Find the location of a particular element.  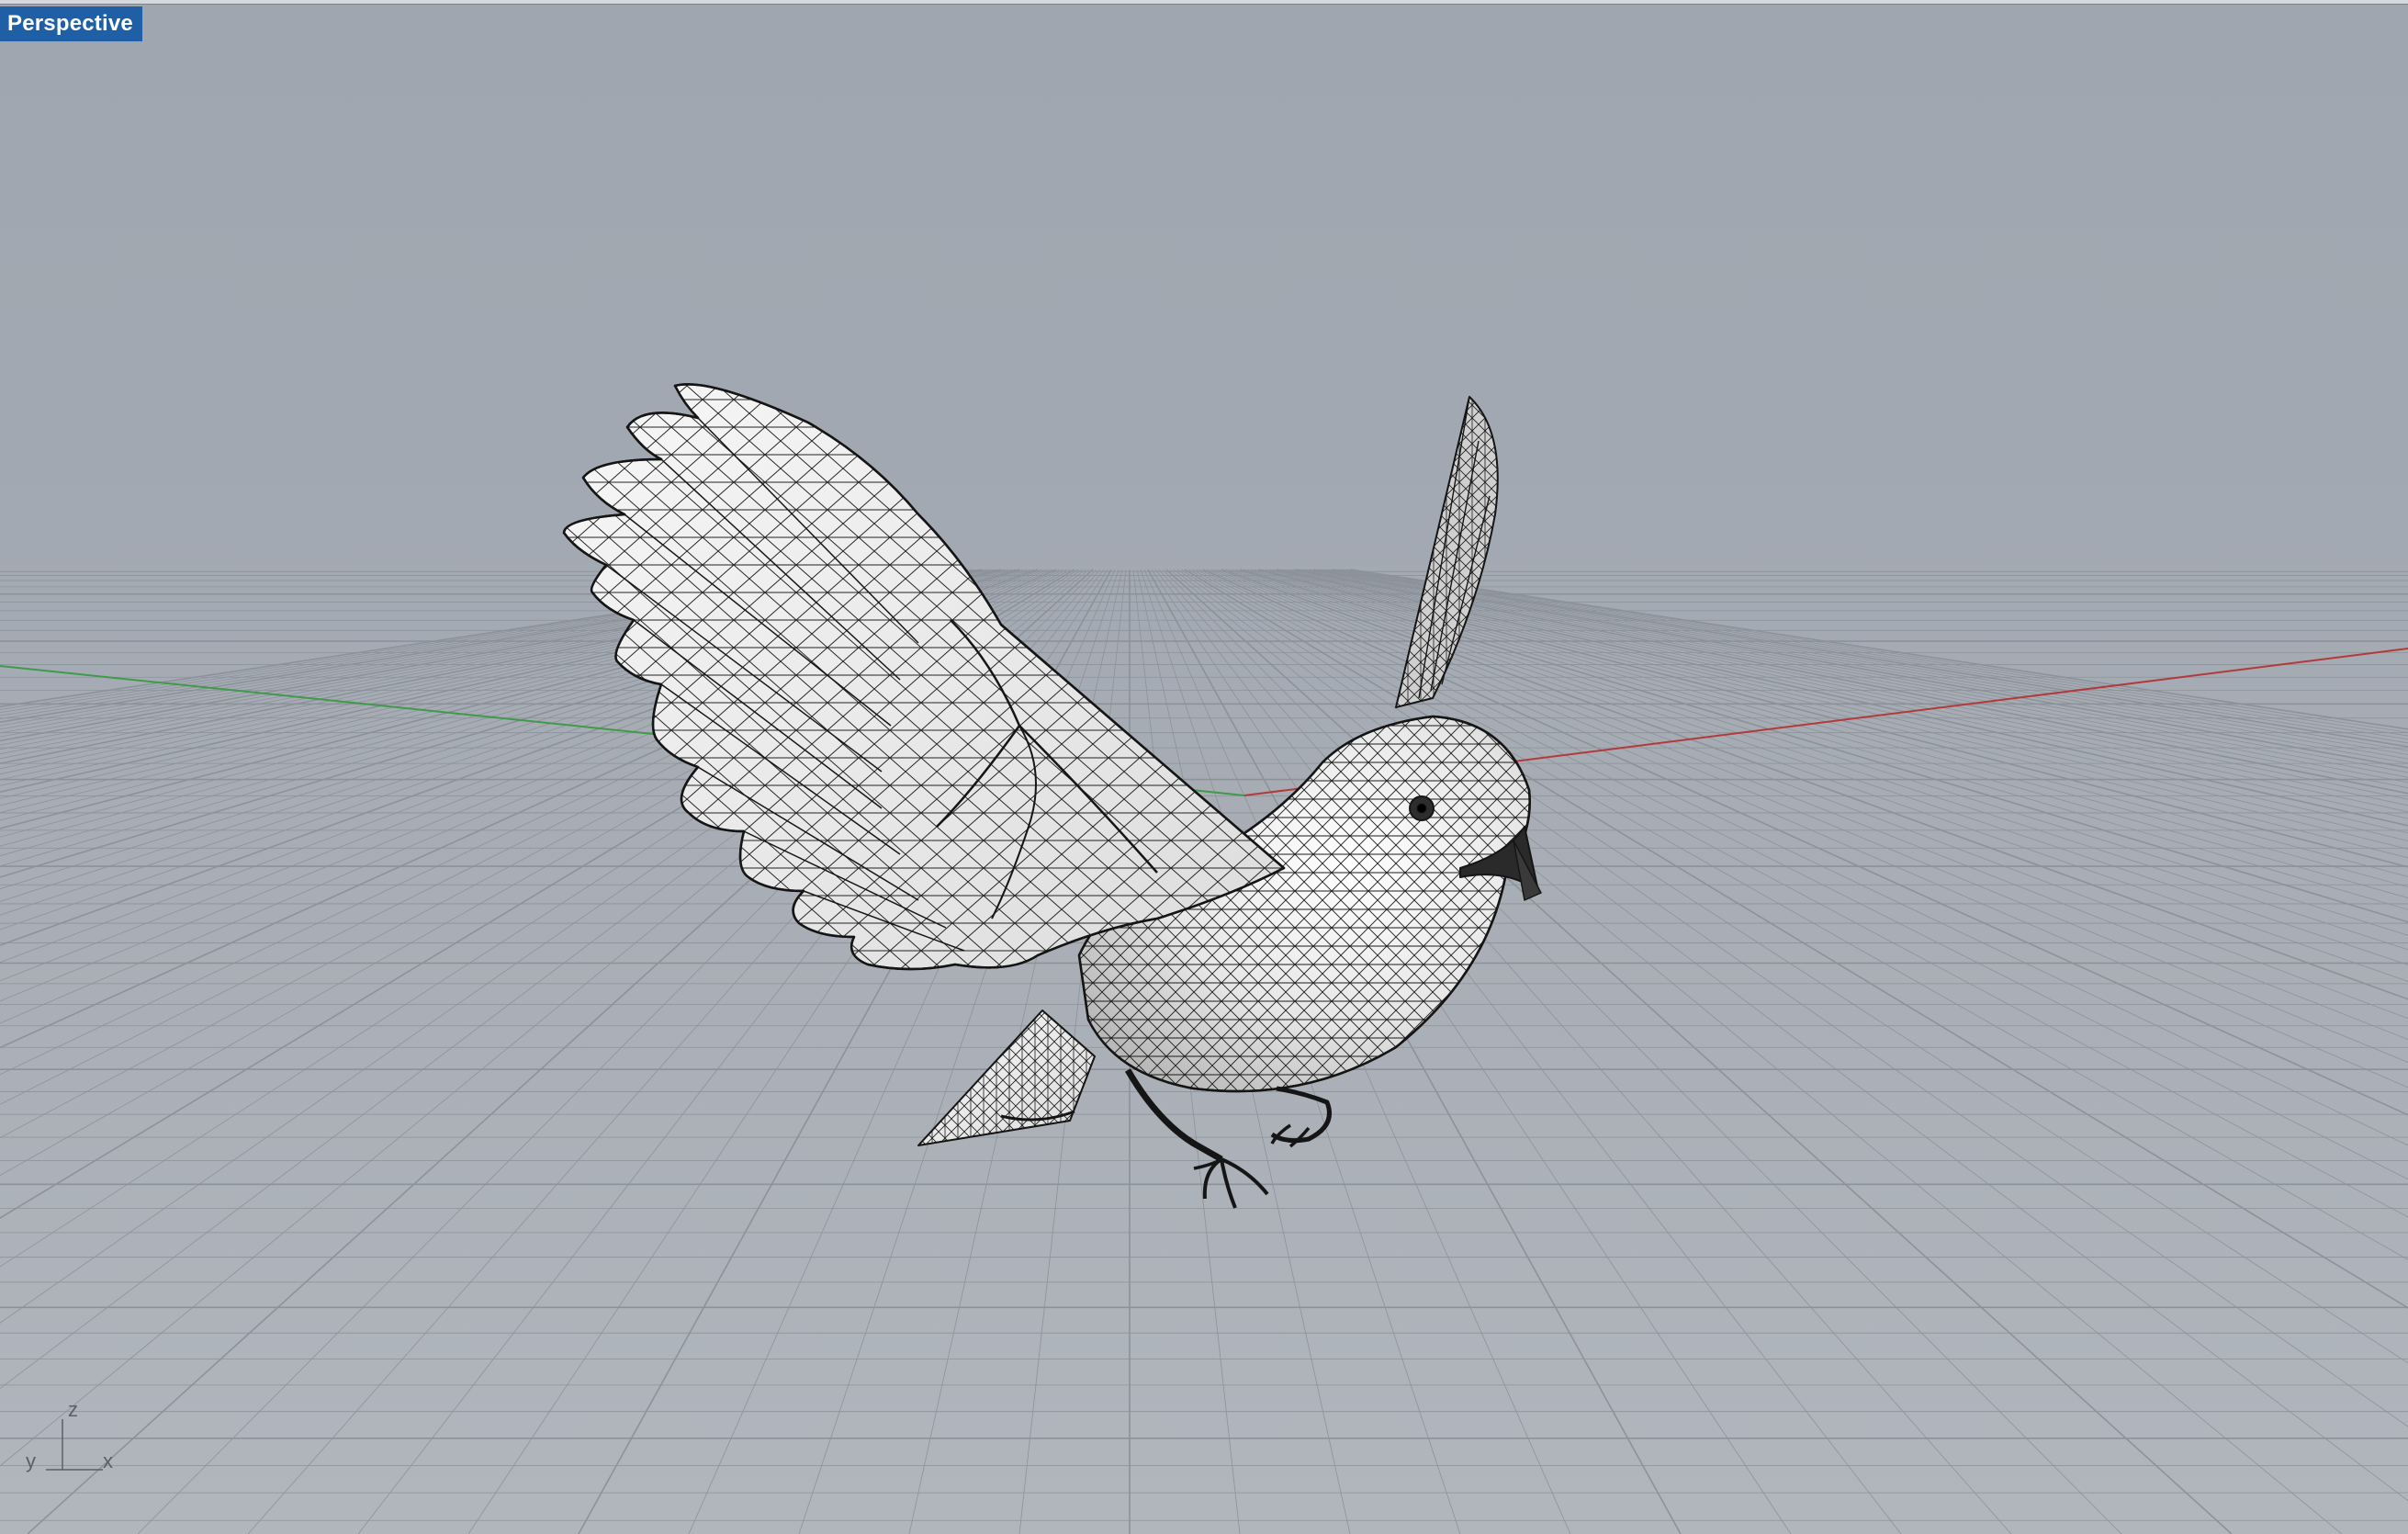

bird-far-wing is located at coordinates (1447, 552).